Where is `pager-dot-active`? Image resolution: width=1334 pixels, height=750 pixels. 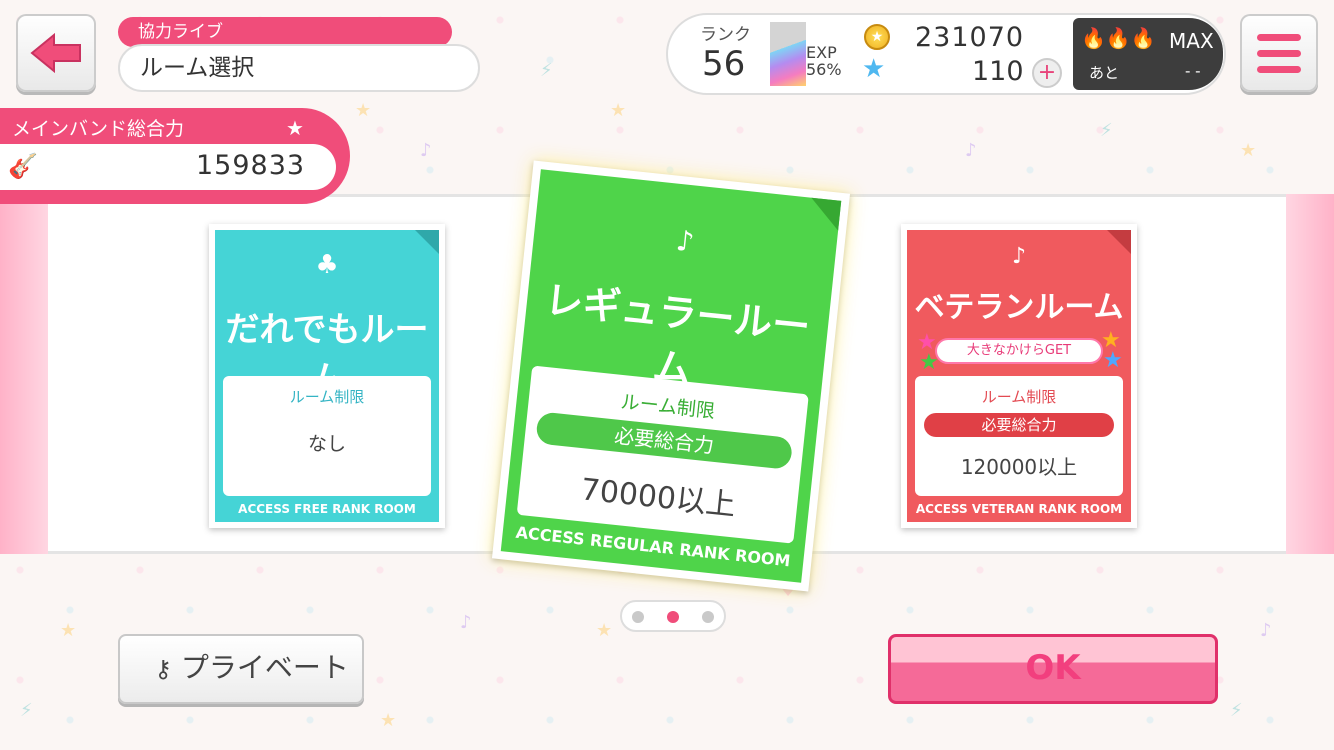 pager-dot-active is located at coordinates (673, 617).